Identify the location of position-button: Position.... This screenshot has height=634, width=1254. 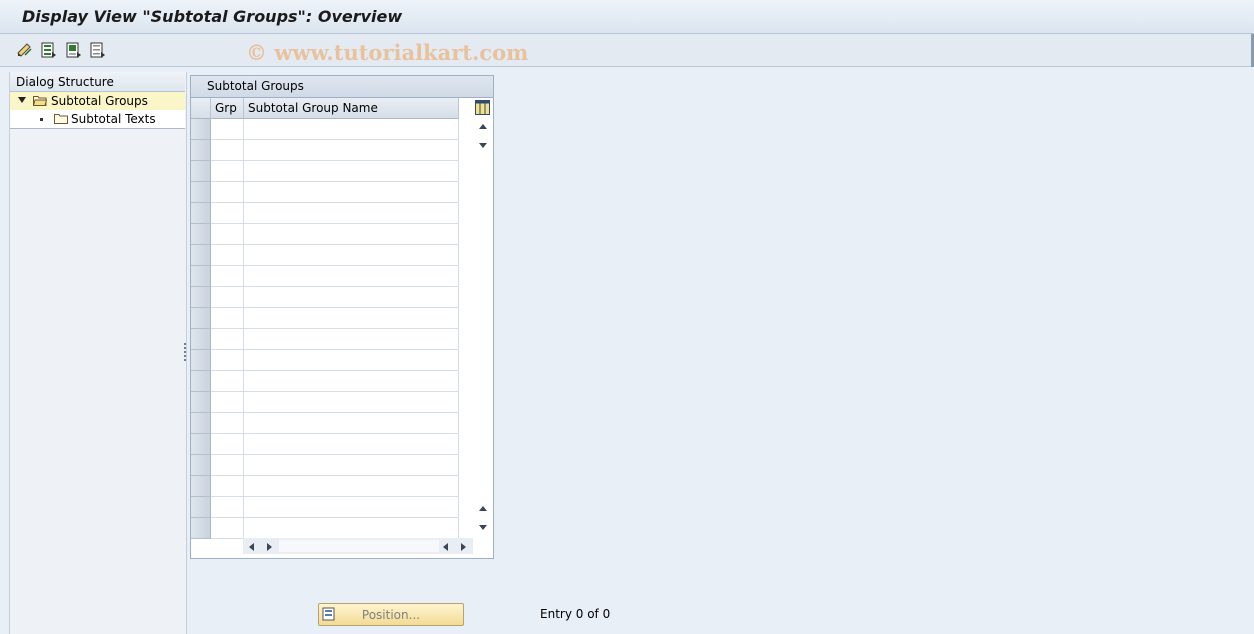
(391, 614).